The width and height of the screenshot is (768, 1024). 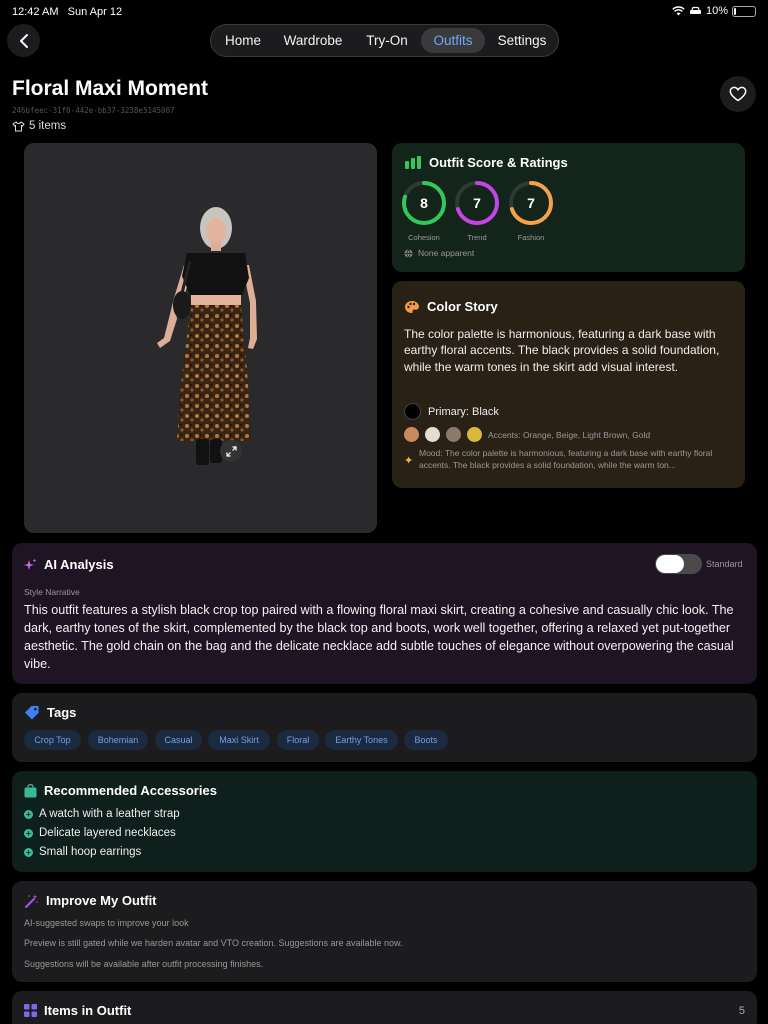 What do you see at coordinates (451, 306) in the screenshot?
I see `color-story-title: Color Story` at bounding box center [451, 306].